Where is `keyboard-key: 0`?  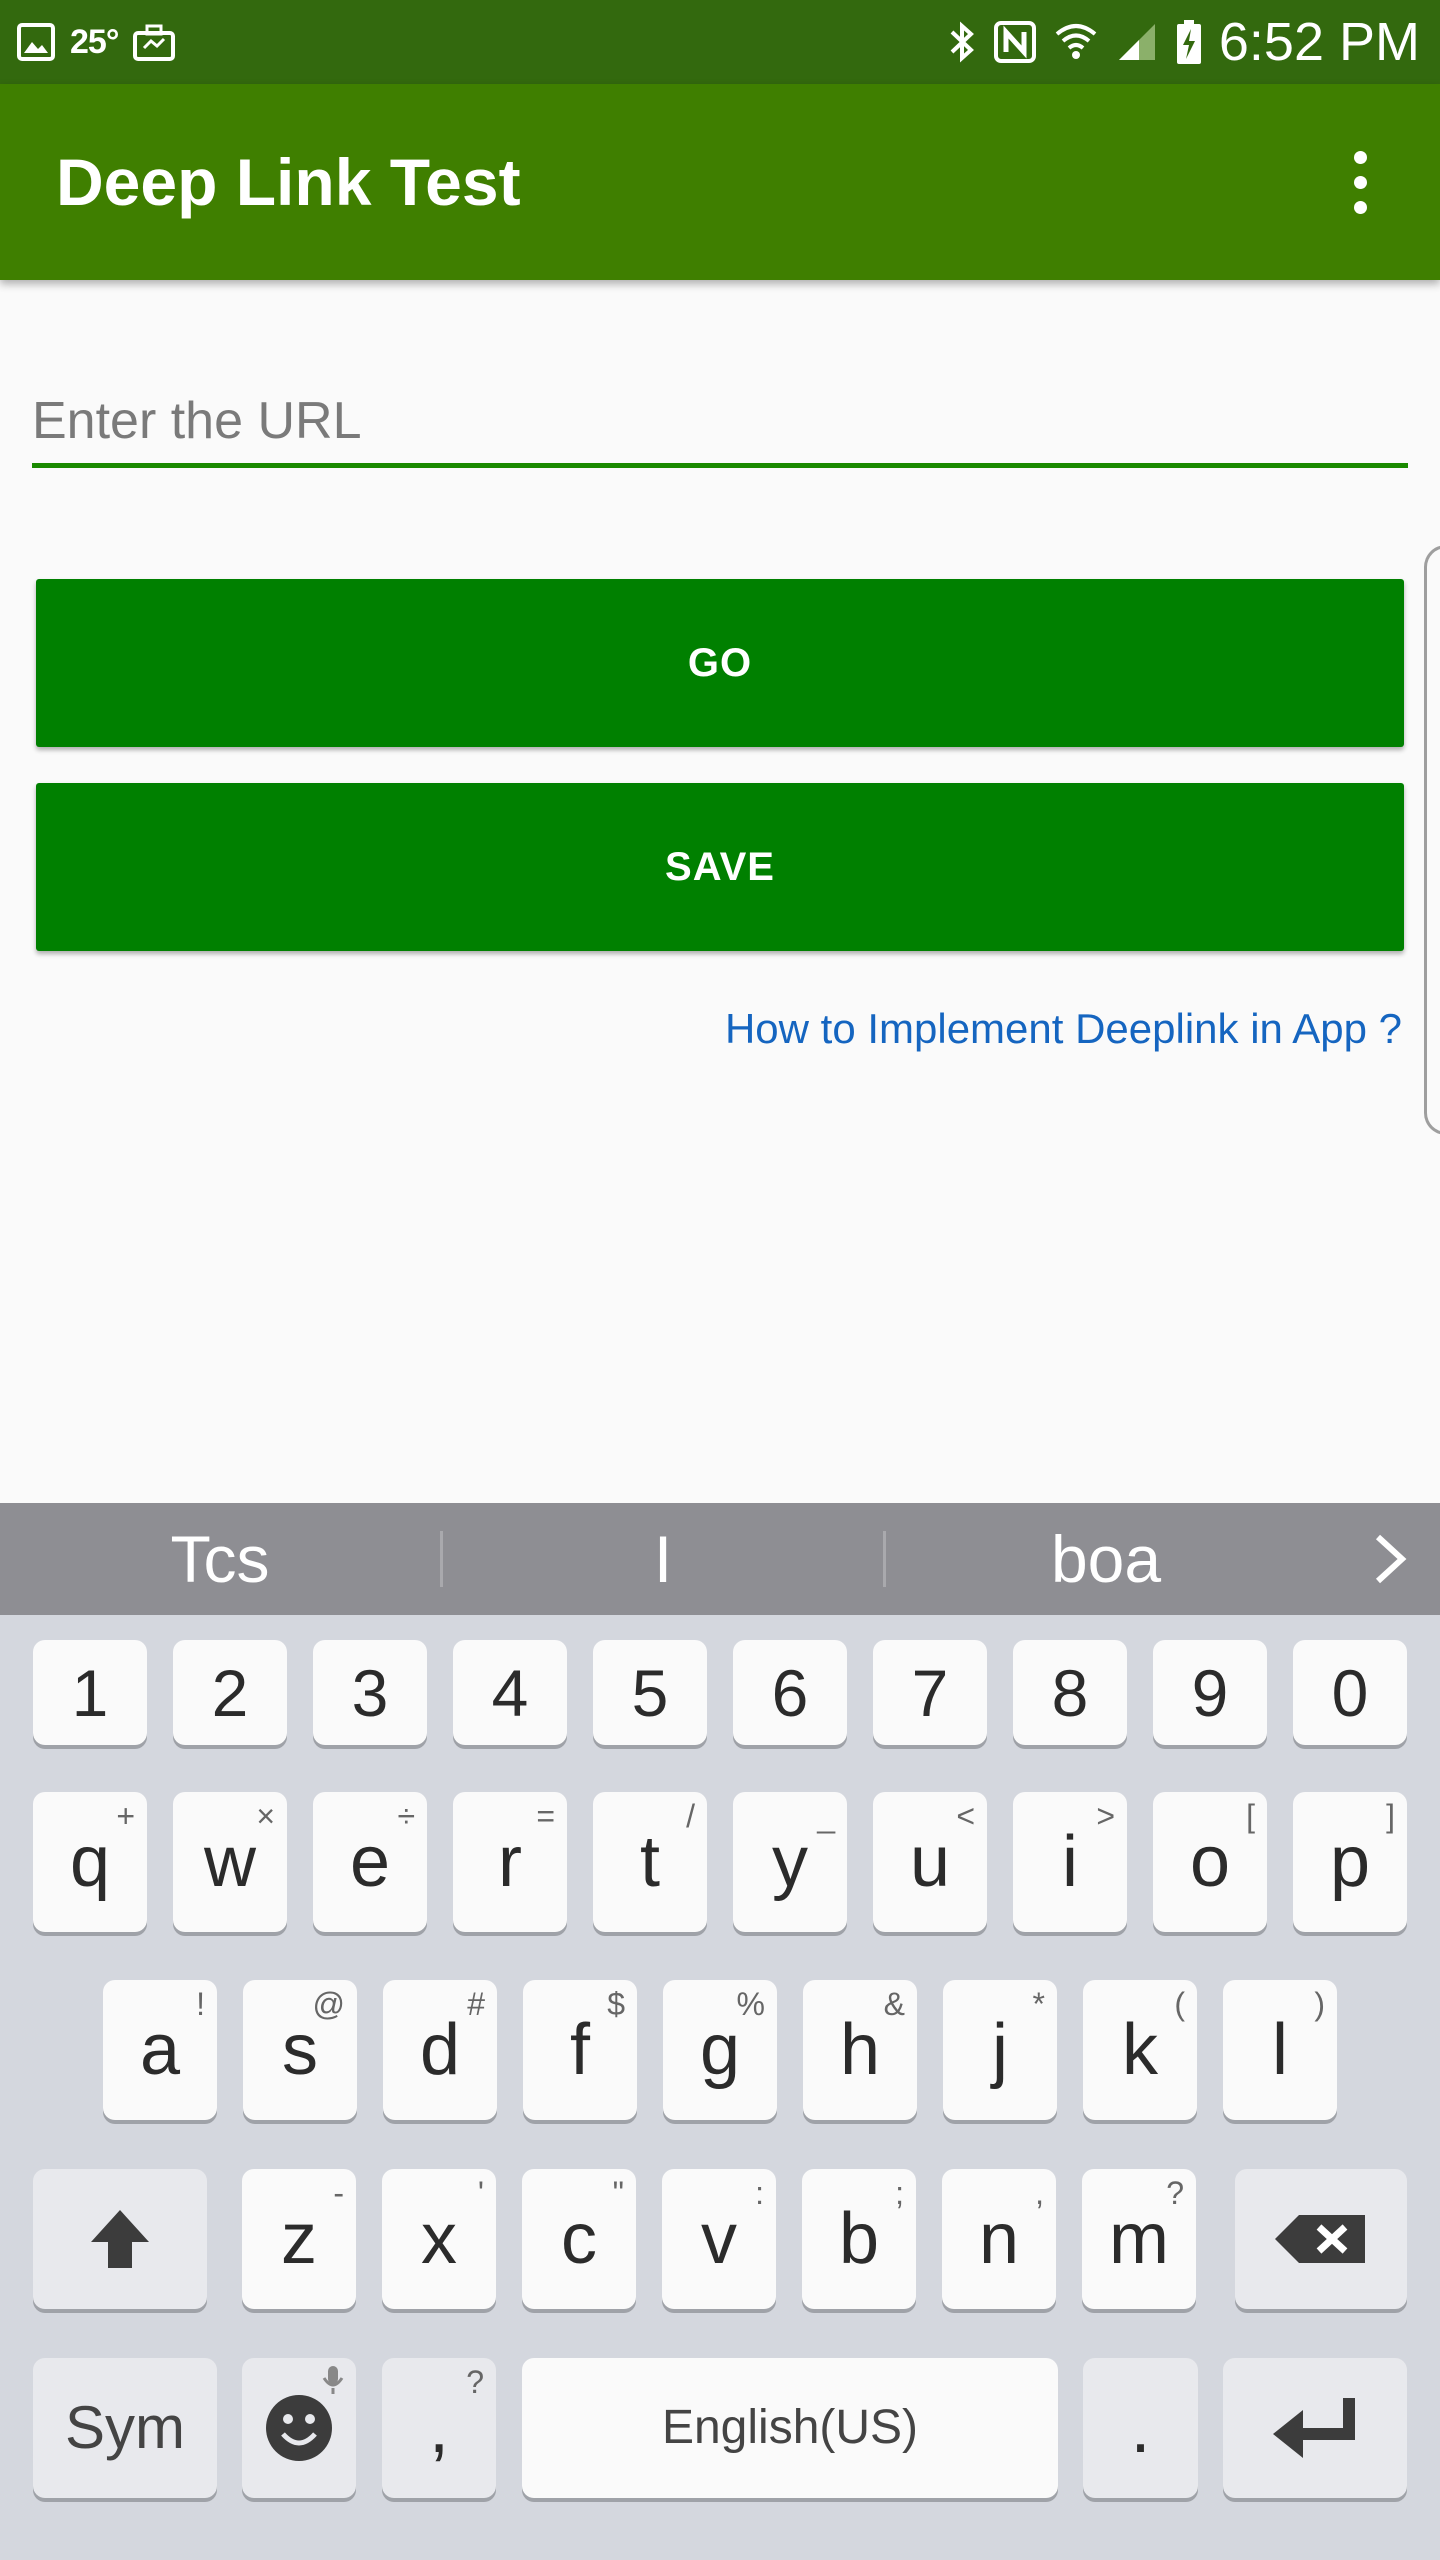
keyboard-key: 0 is located at coordinates (1350, 1692).